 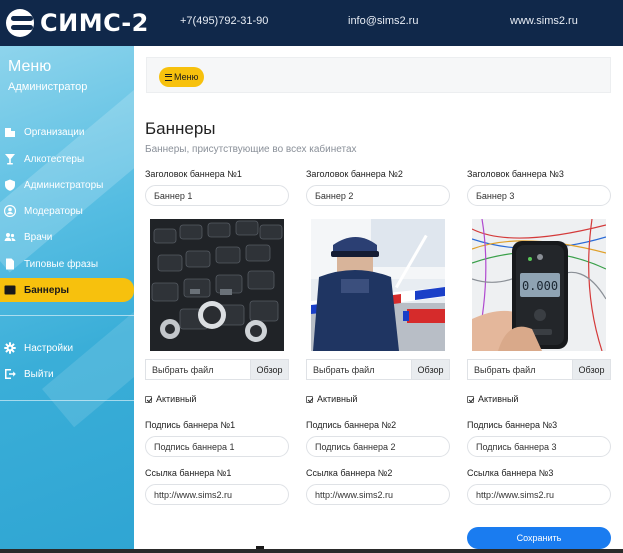 I want to click on sidebar-item-label: Настройки, so click(x=49, y=348).